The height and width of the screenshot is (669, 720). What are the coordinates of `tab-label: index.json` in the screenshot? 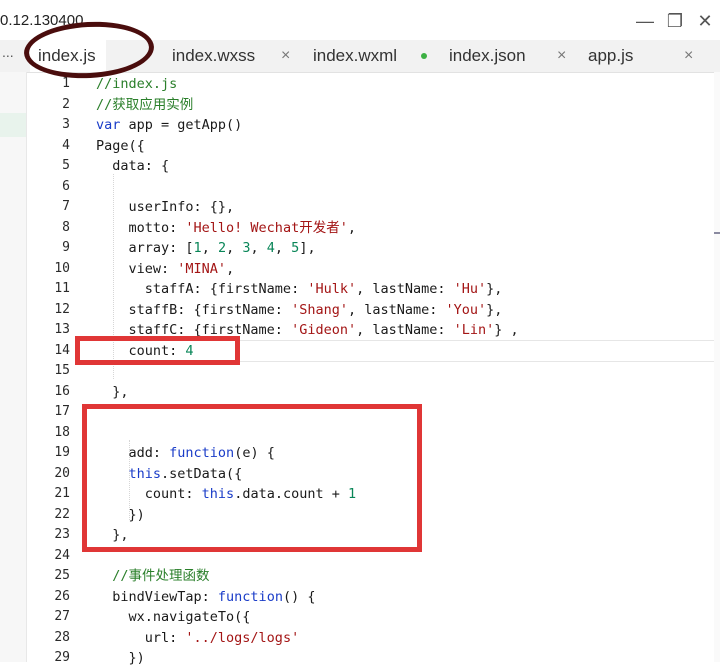 It's located at (487, 55).